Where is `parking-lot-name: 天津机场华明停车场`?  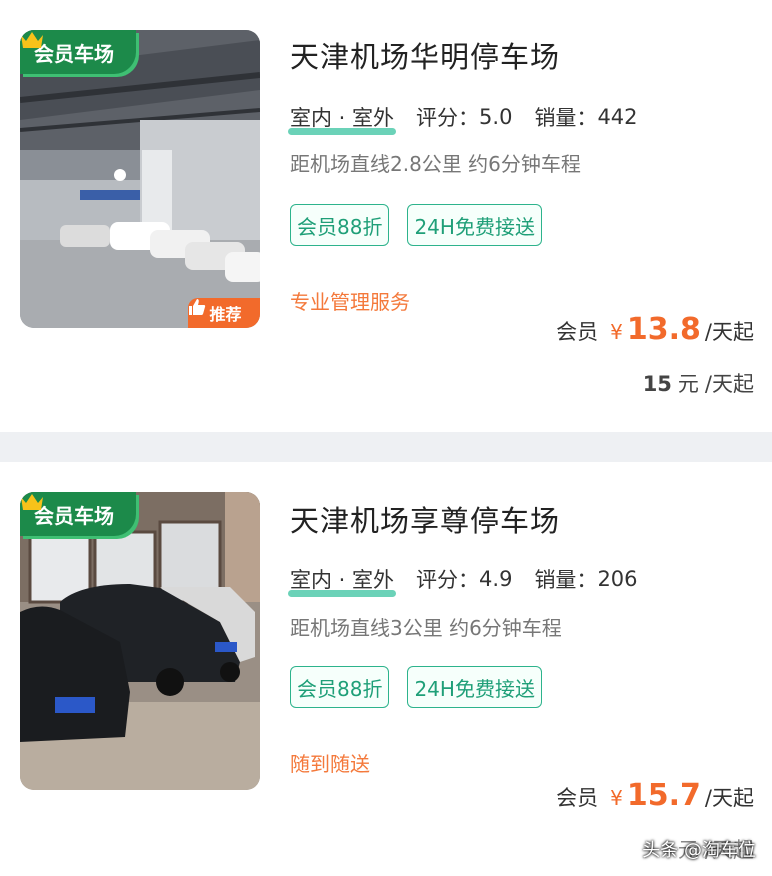 parking-lot-name: 天津机场华明停车场 is located at coordinates (425, 55).